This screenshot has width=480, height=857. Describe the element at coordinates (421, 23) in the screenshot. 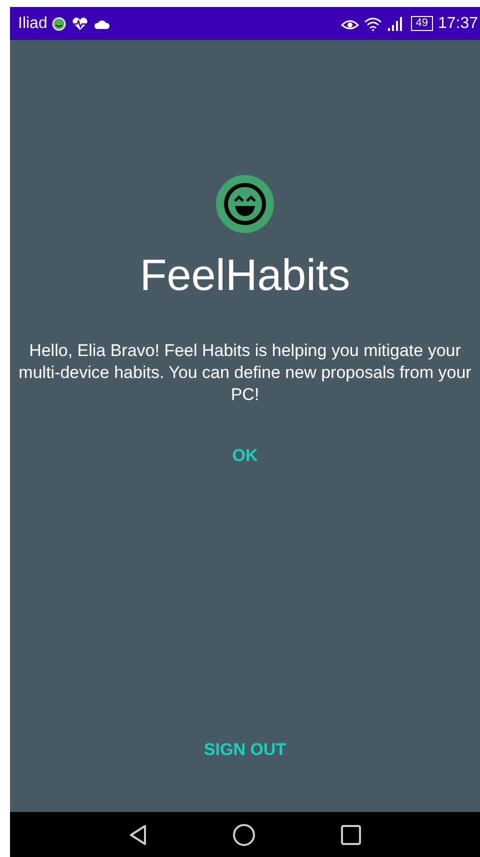

I see `battery-level: 49` at that location.